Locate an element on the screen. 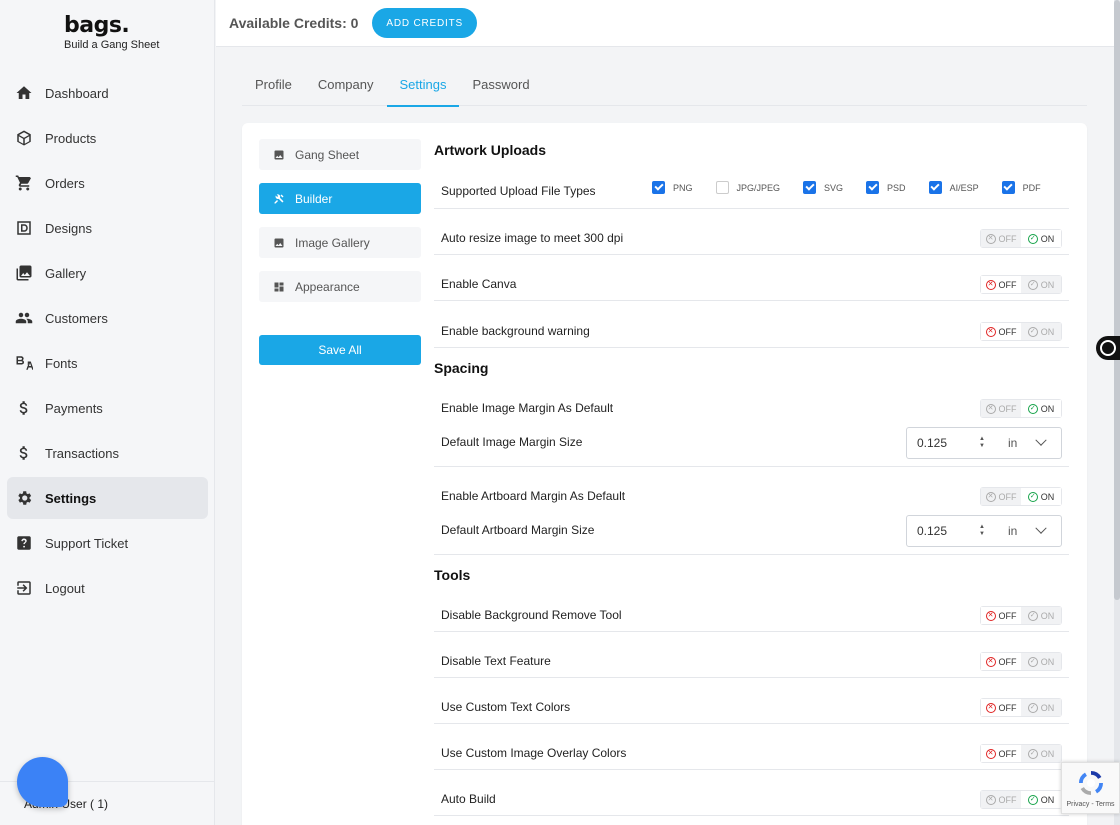 This screenshot has height=825, width=1120. scrollbar-thumb is located at coordinates (1117, 300).